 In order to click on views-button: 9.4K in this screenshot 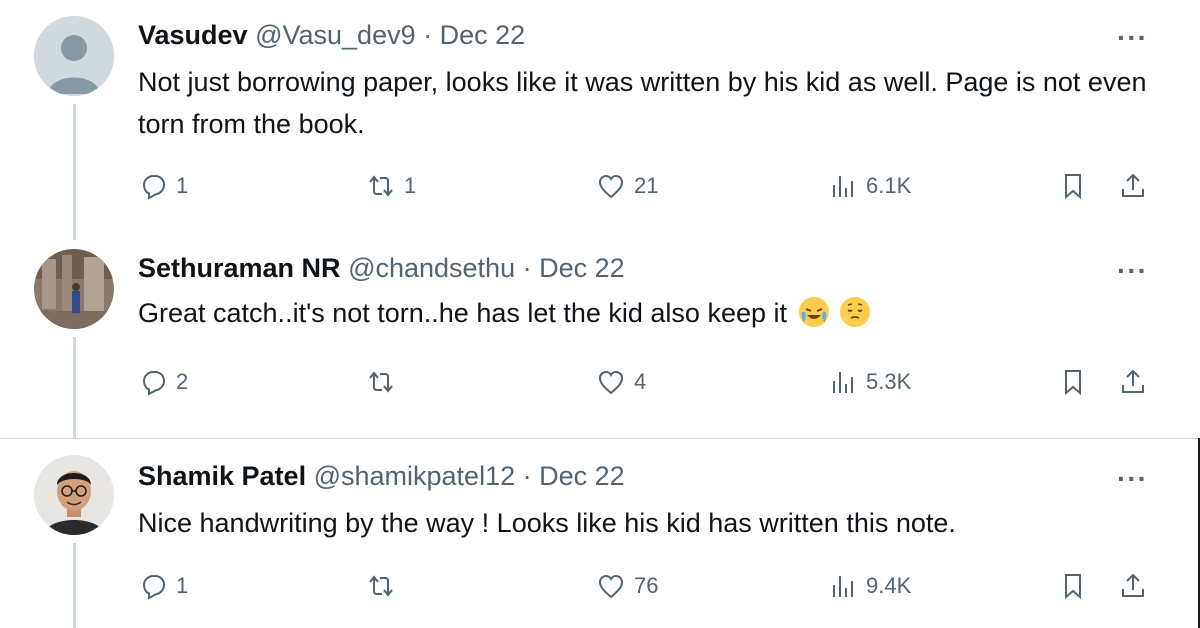, I will do `click(869, 586)`.